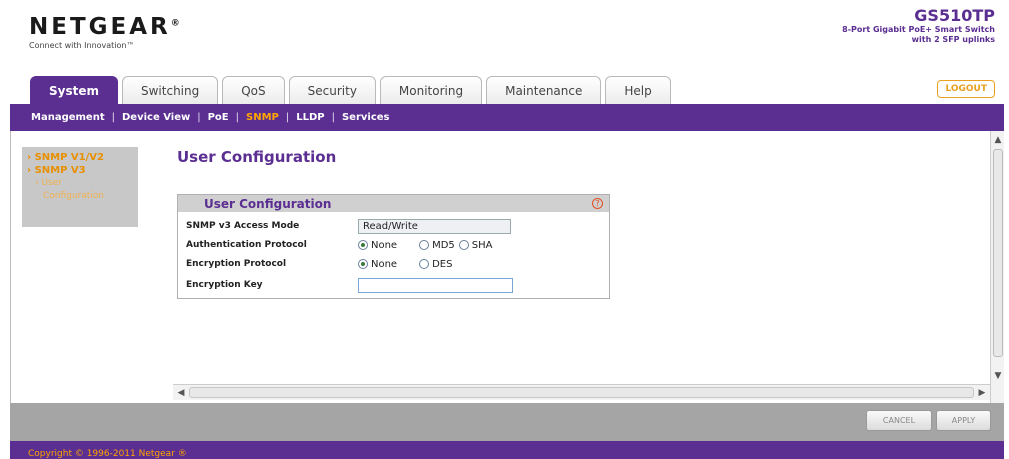  Describe the element at coordinates (156, 117) in the screenshot. I see `subnav-device-view: Device View` at that location.